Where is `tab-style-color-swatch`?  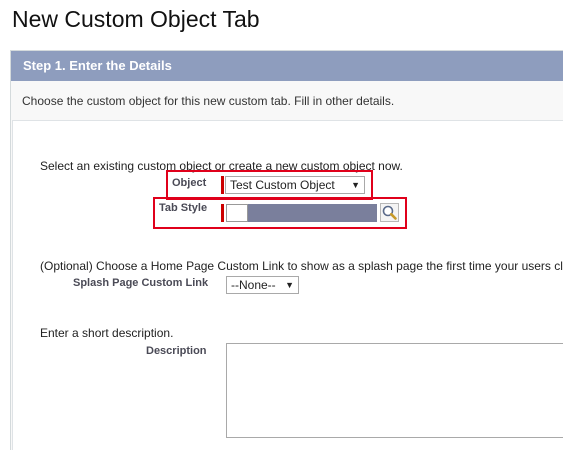 tab-style-color-swatch is located at coordinates (312, 213).